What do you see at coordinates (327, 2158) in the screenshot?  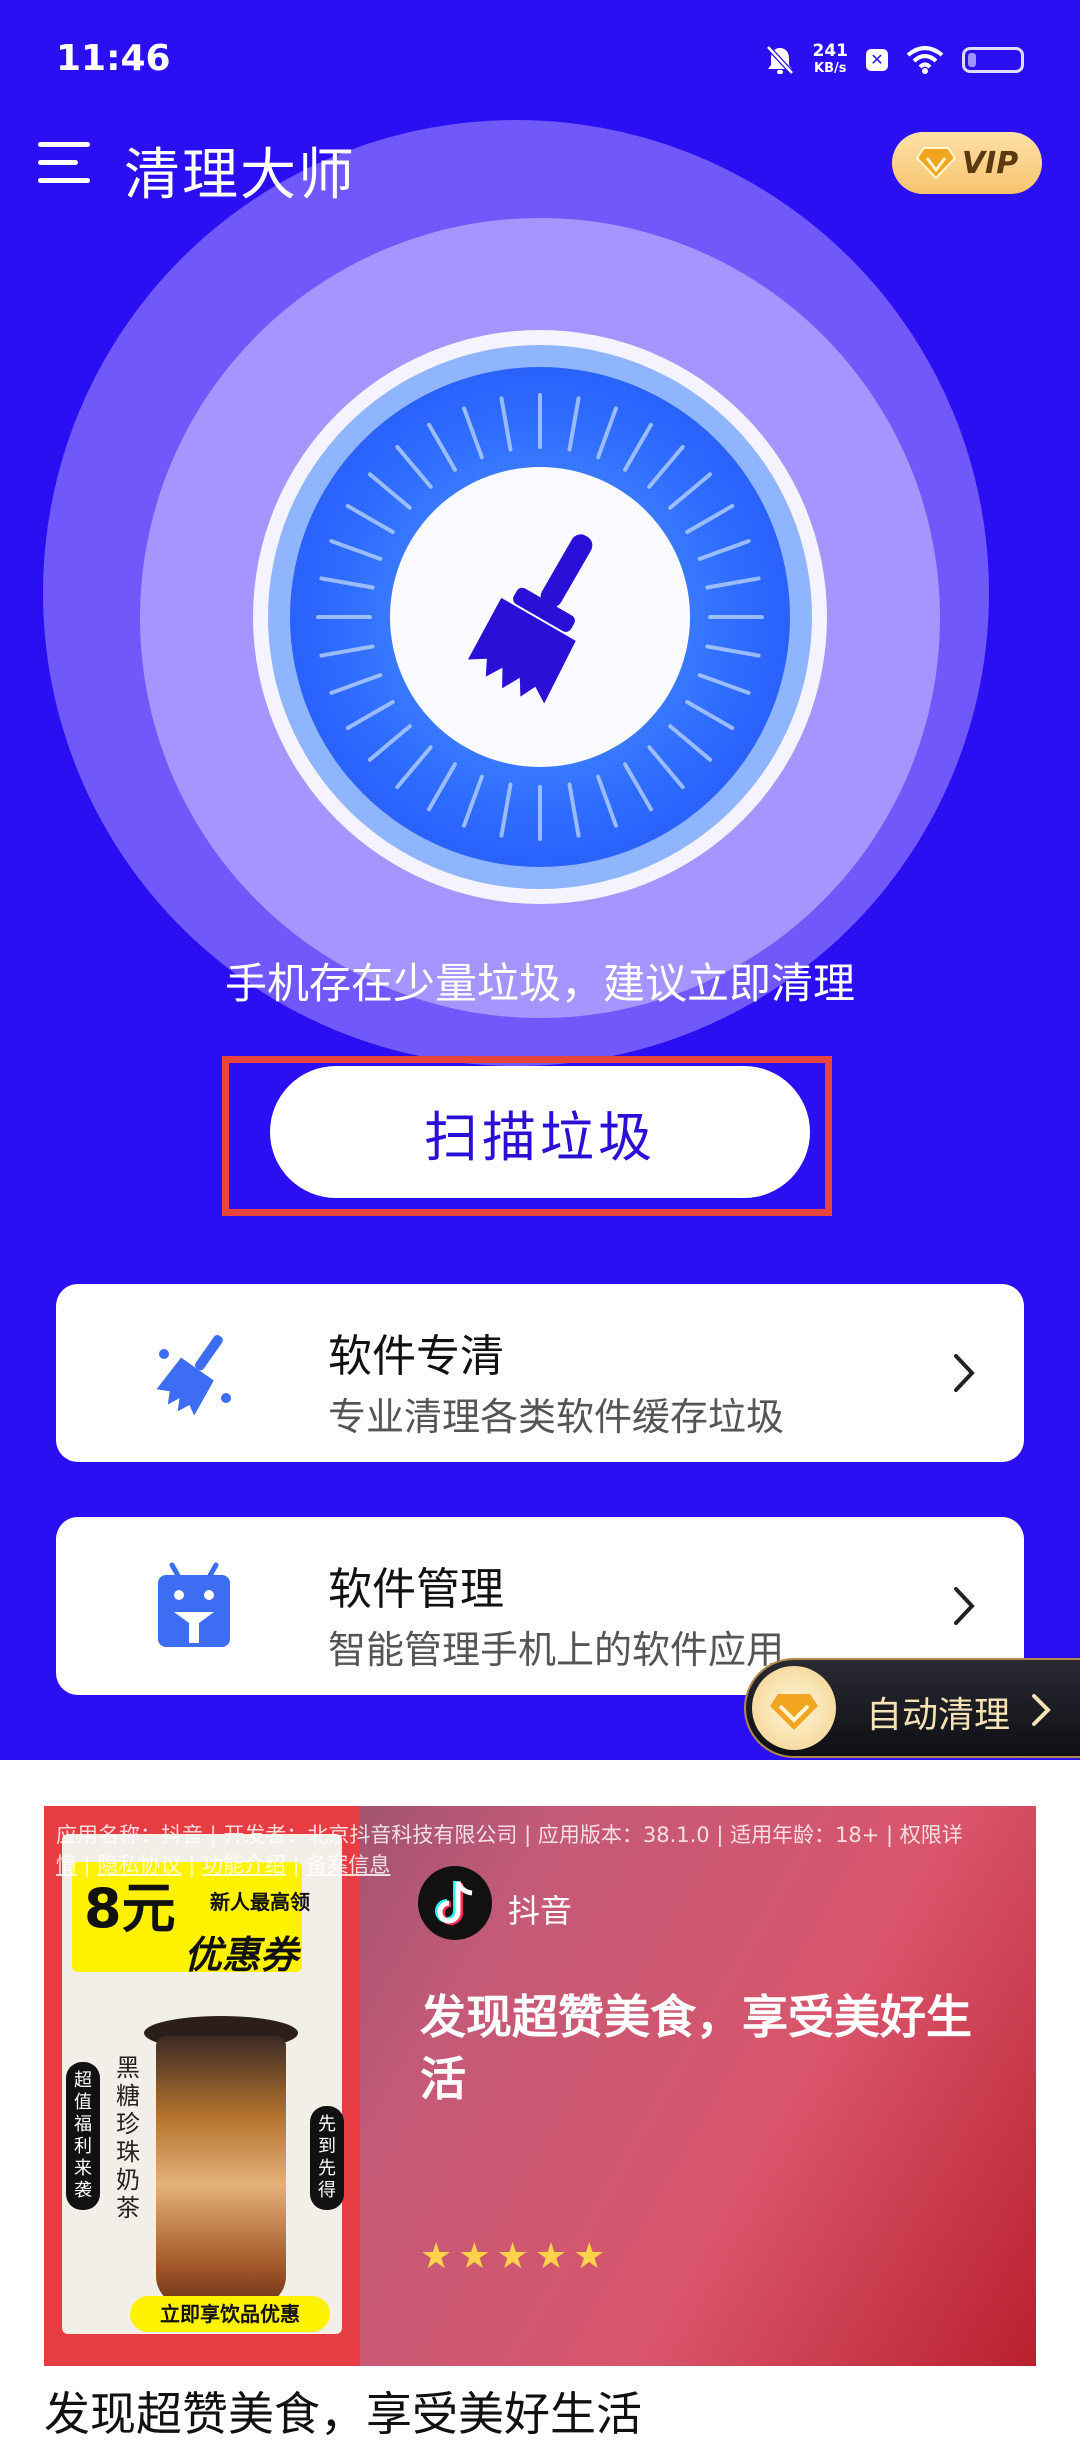 I see `side-tag-right: 先到先得` at bounding box center [327, 2158].